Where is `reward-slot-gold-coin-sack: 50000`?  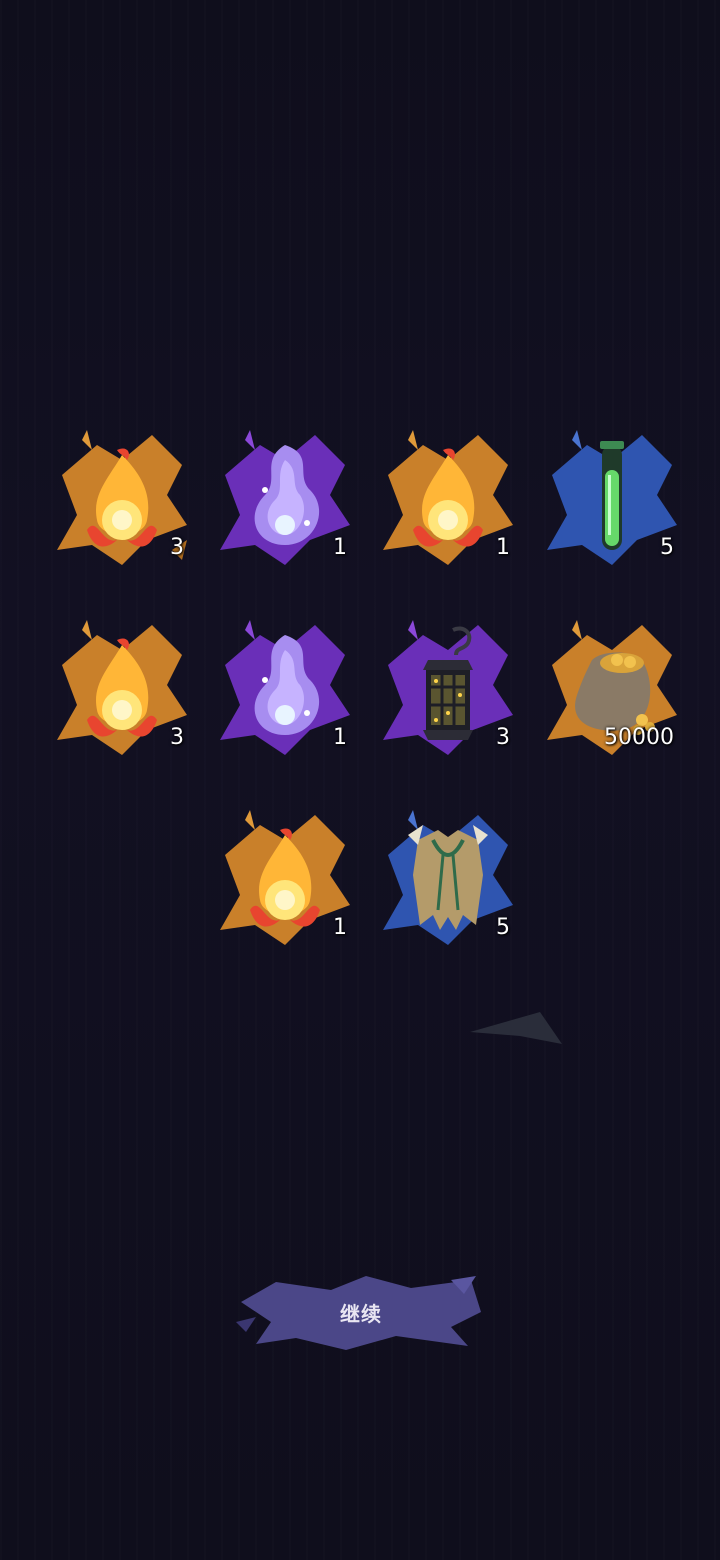 reward-slot-gold-coin-sack: 50000 is located at coordinates (612, 685).